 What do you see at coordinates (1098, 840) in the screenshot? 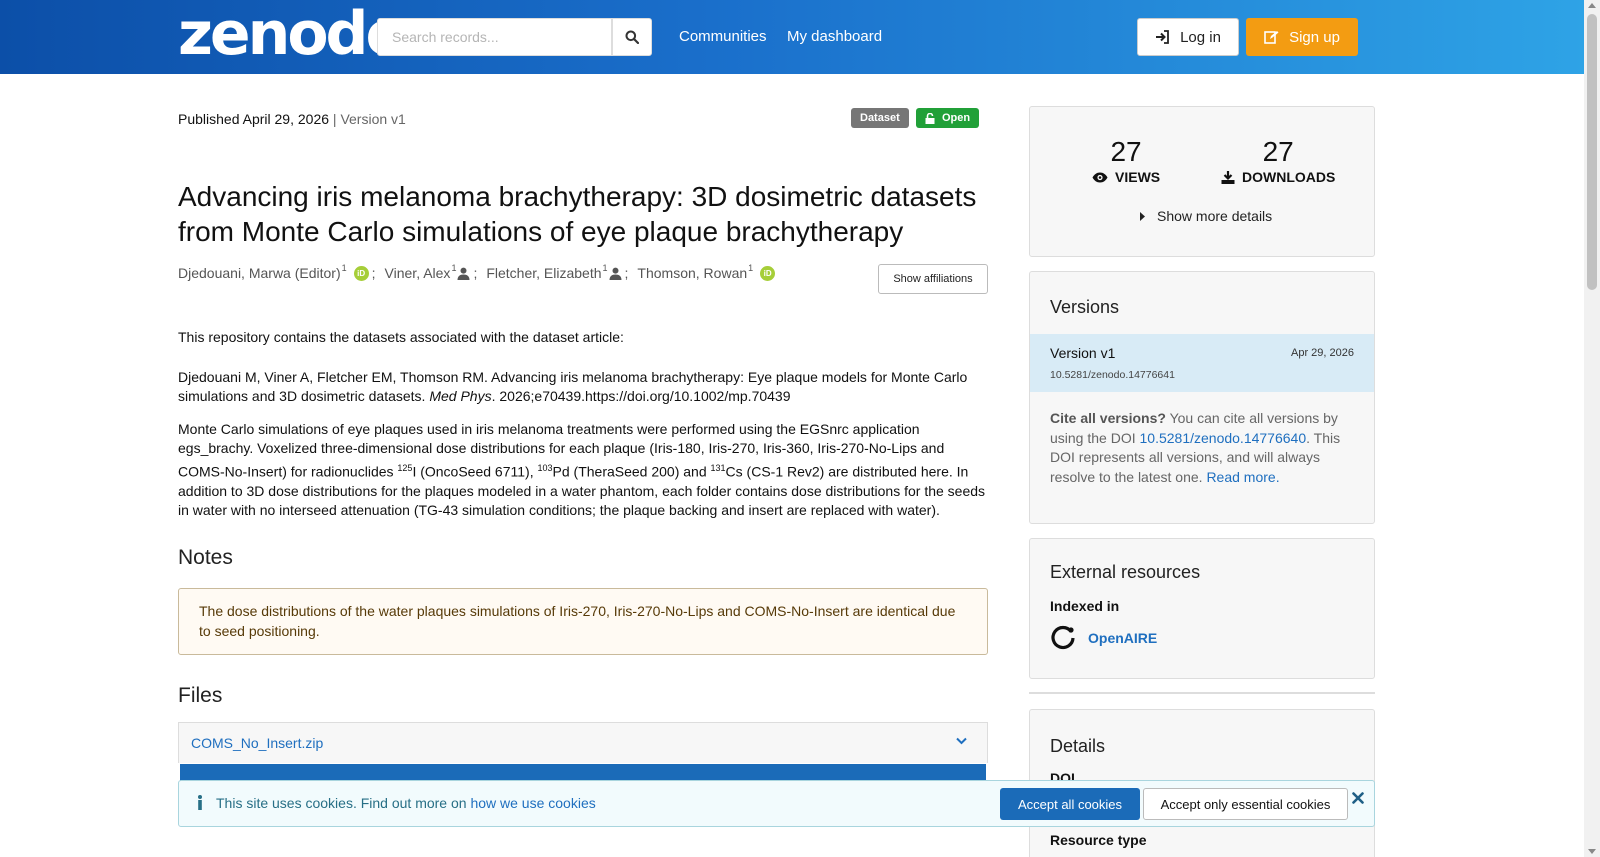
I see `resource-type-label: Resource type` at bounding box center [1098, 840].